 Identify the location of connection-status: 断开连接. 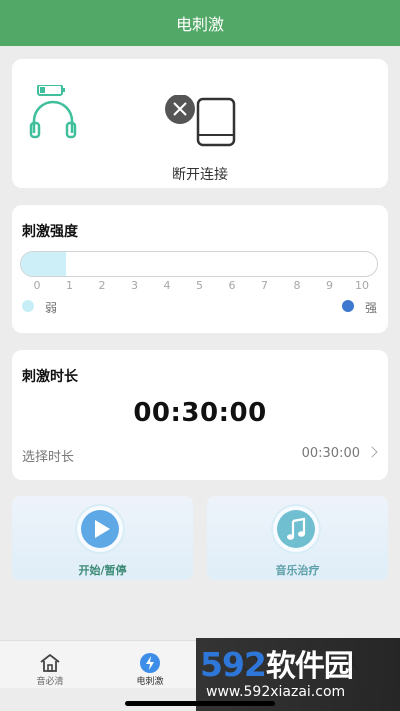
(200, 175).